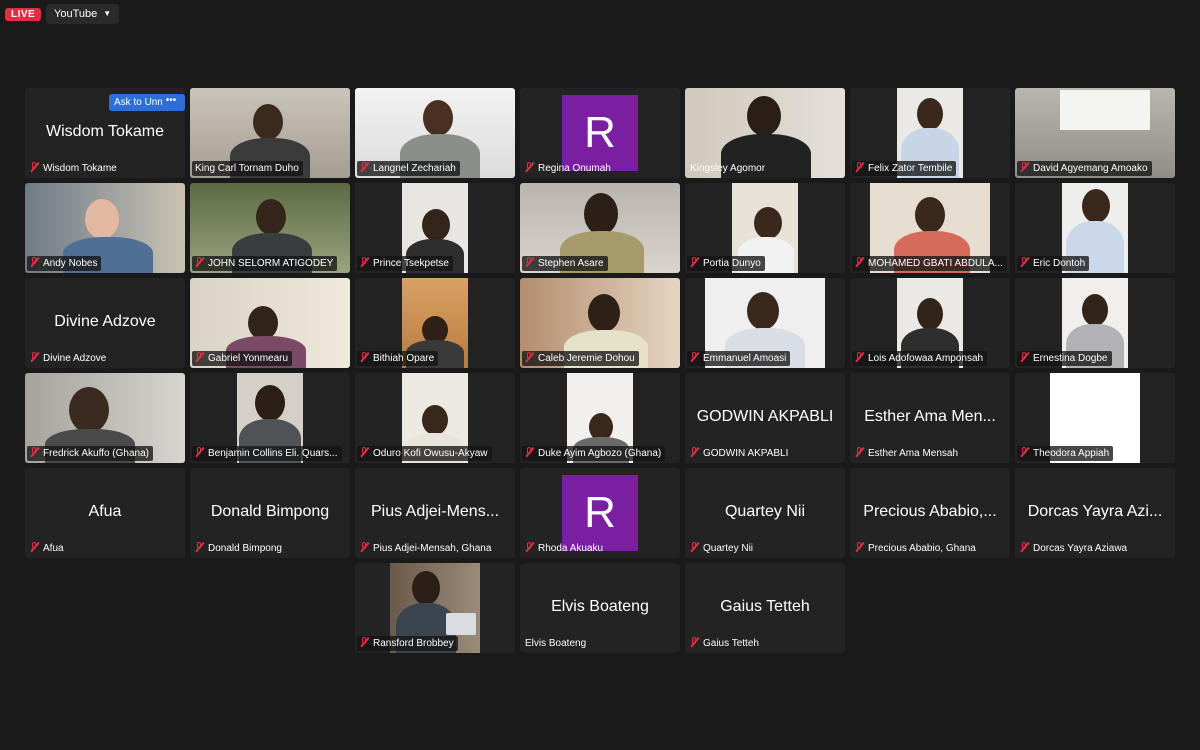 This screenshot has height=750, width=1200. I want to click on participant-tile: R Rhoda Akuaku, so click(600, 513).